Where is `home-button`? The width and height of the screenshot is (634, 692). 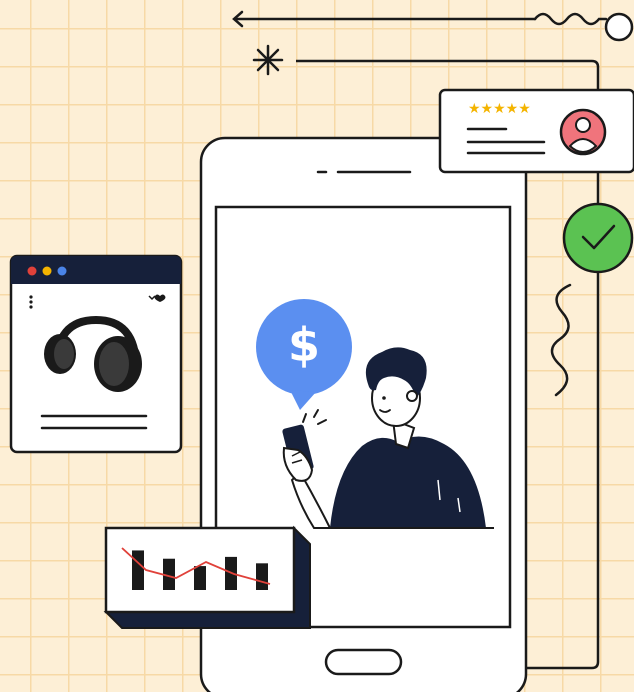
home-button is located at coordinates (363, 662).